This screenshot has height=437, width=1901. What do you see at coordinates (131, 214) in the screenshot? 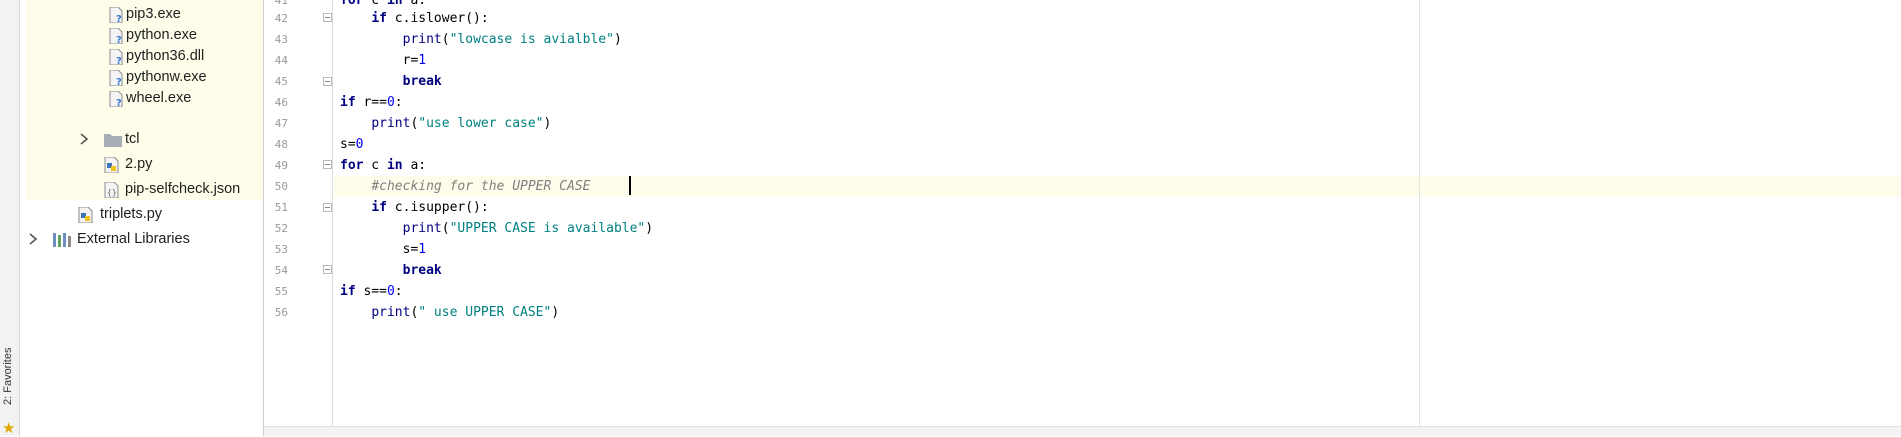
I see `tree-item-label: triplets.py` at bounding box center [131, 214].